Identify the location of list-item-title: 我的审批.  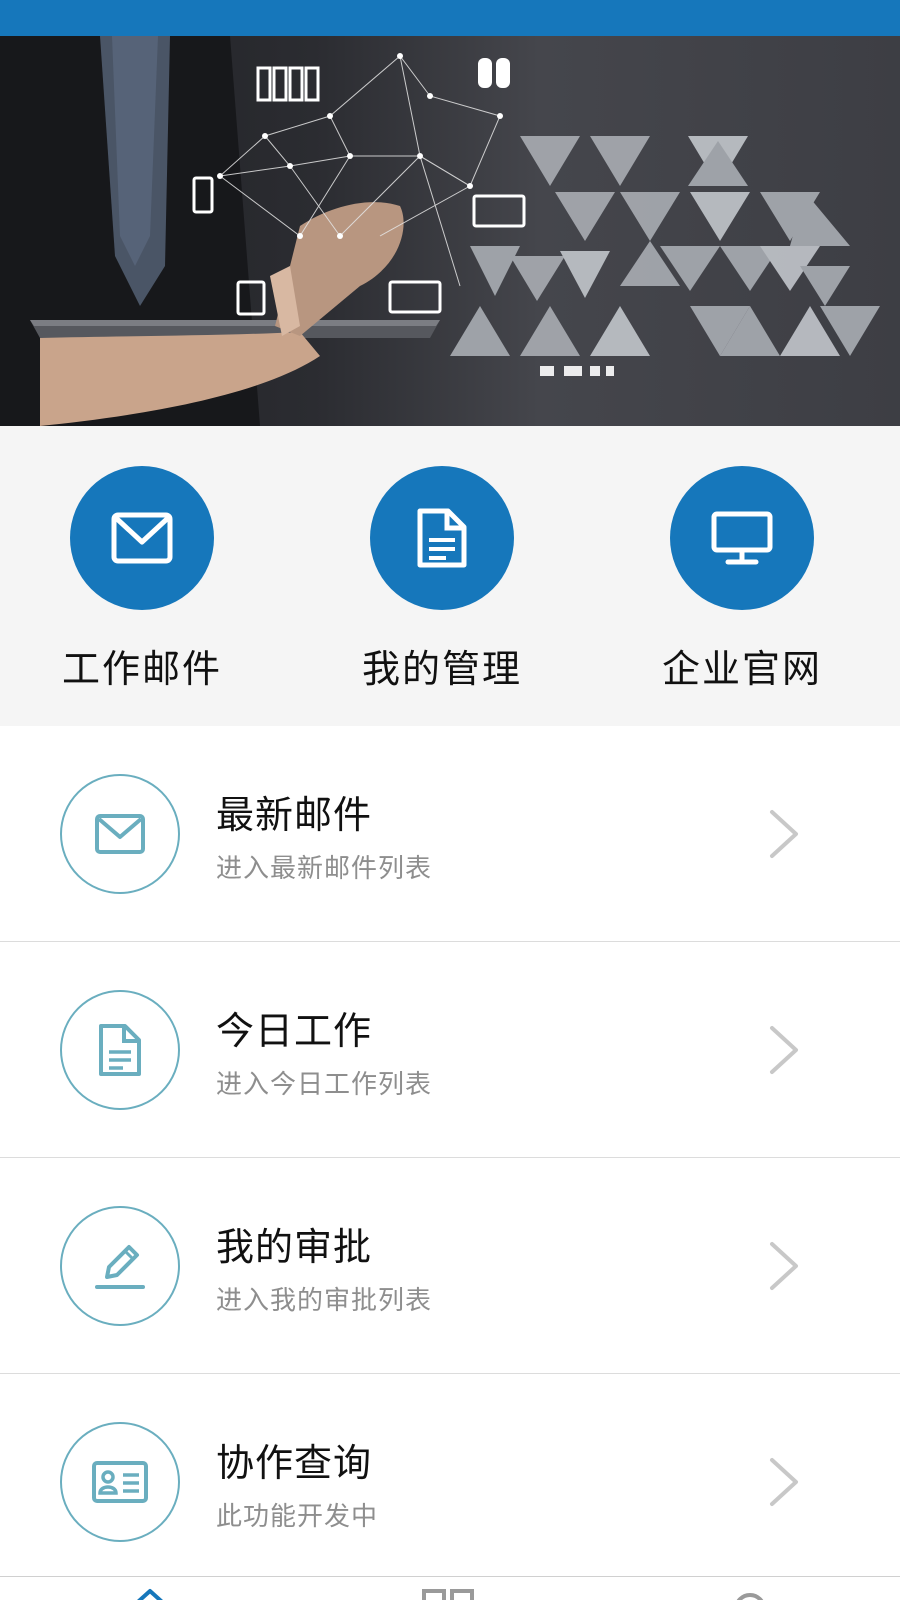
(294, 1247).